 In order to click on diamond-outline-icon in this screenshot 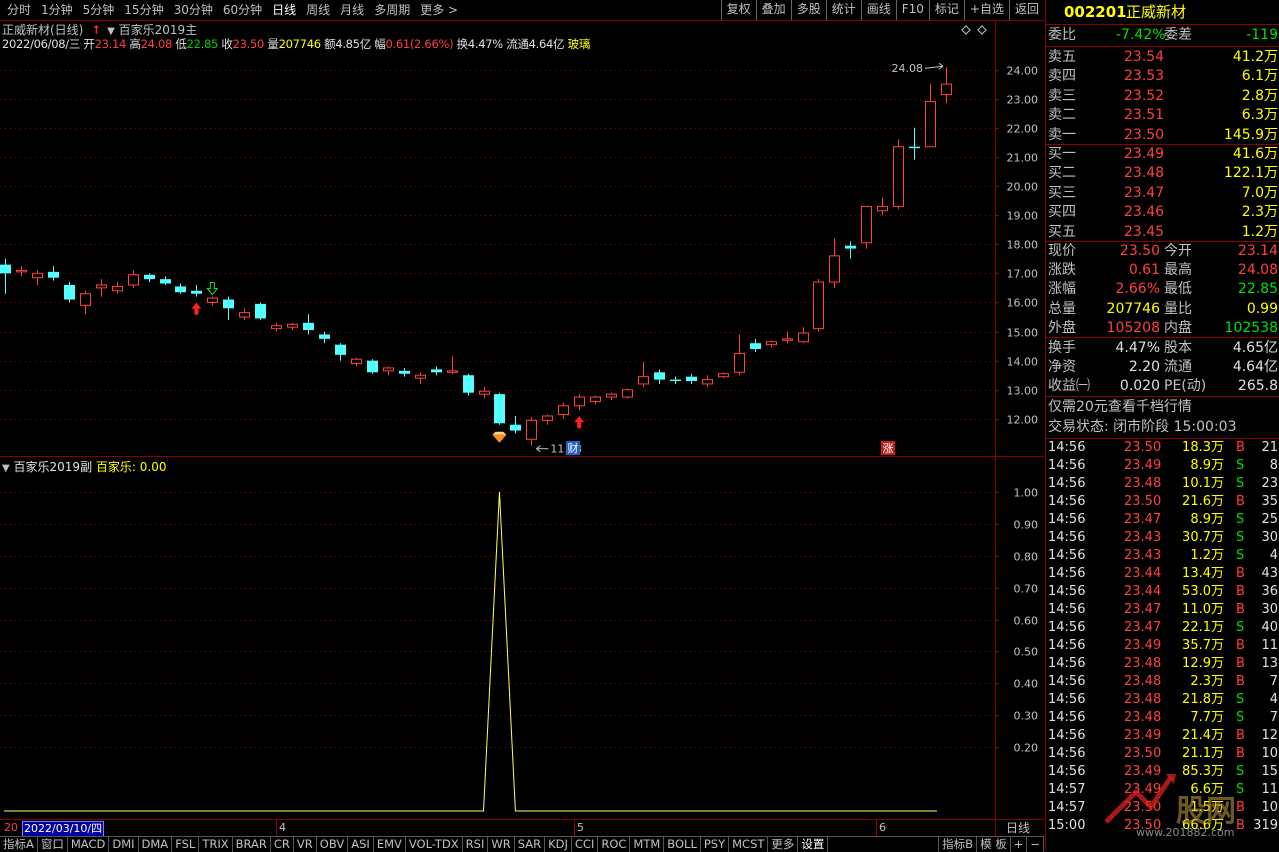, I will do `click(966, 30)`.